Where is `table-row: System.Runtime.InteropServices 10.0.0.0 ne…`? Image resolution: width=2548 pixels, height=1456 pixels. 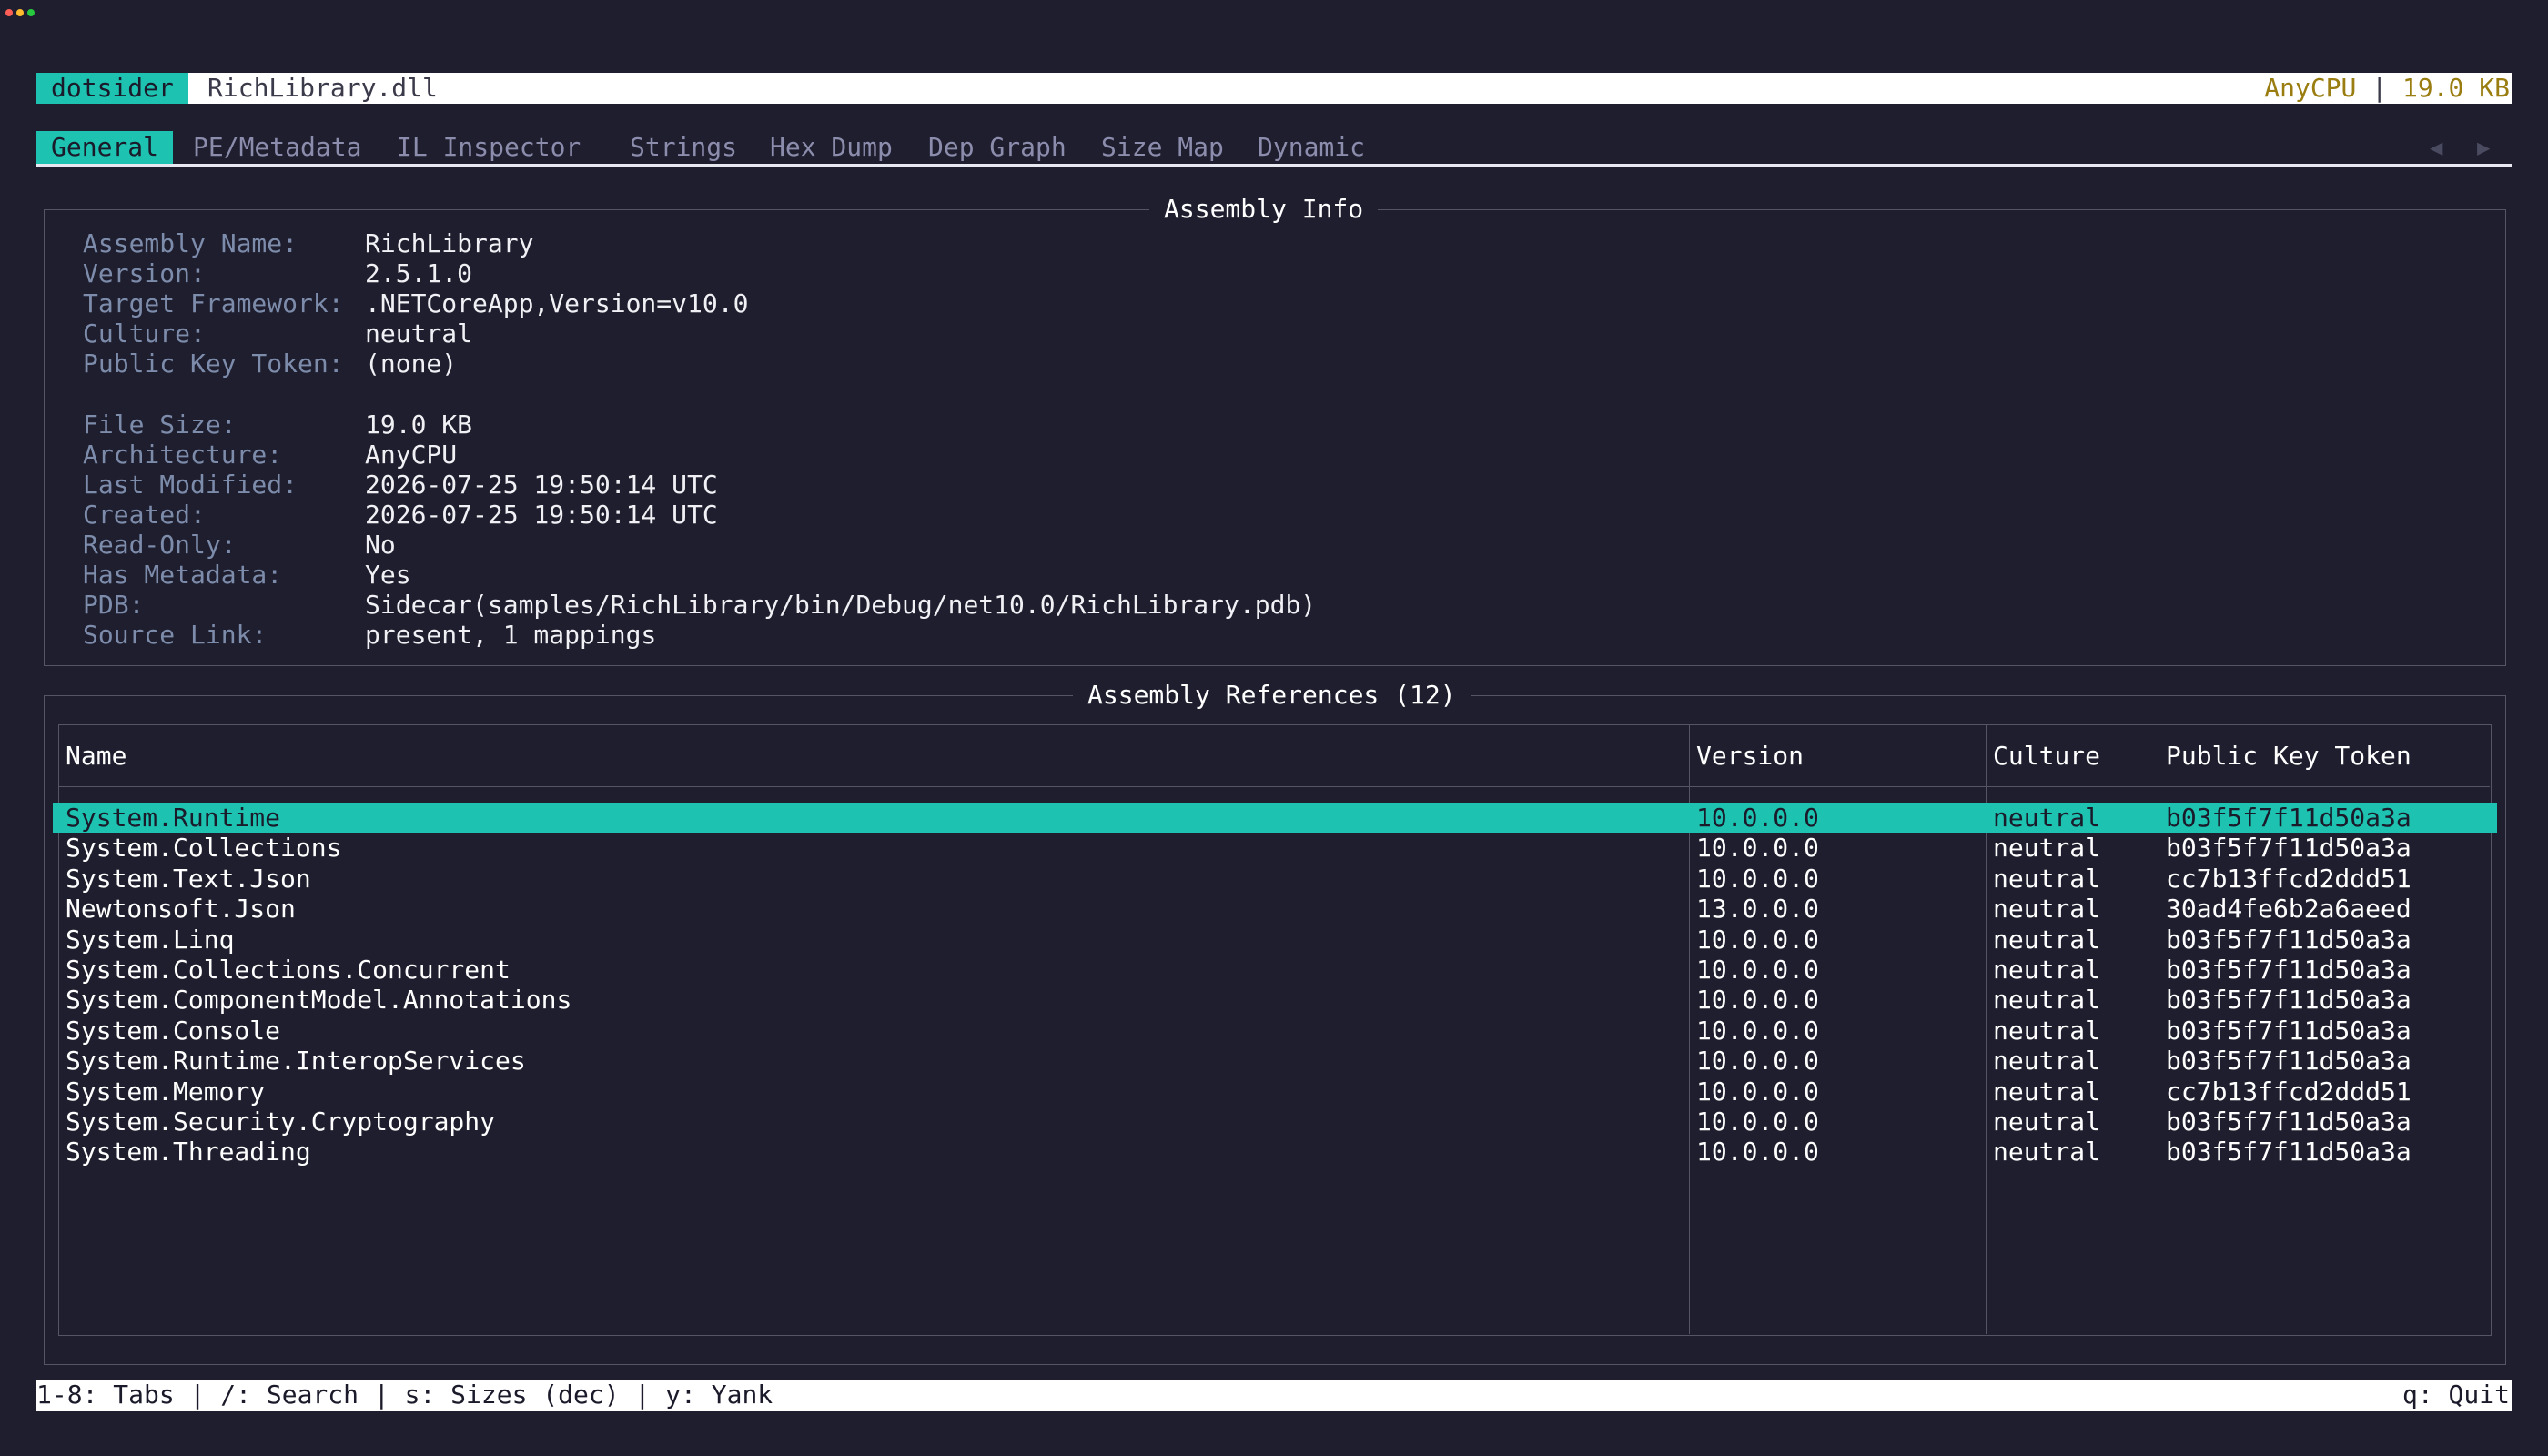 table-row: System.Runtime.InteropServices 10.0.0.0 ne… is located at coordinates (1275, 1061).